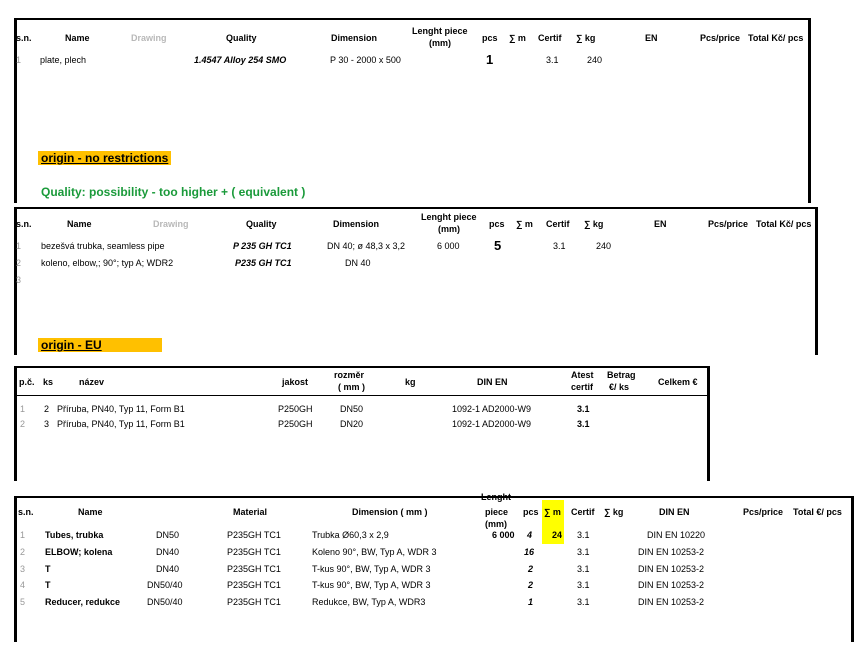 The width and height of the screenshot is (866, 659). Describe the element at coordinates (449, 217) in the screenshot. I see `t2-header-length: Lenght piece` at that location.